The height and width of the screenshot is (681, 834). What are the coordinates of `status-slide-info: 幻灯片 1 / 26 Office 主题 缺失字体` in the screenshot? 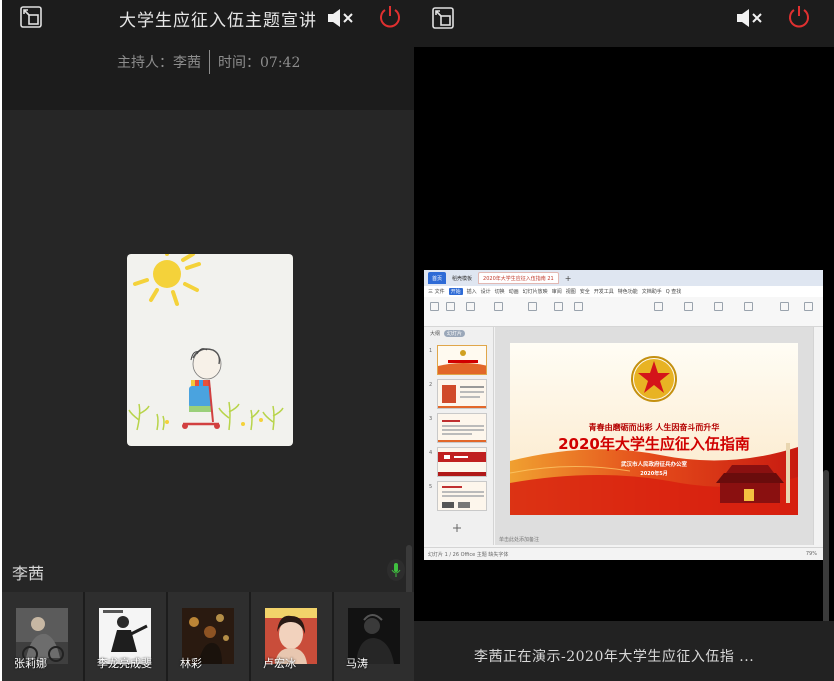 It's located at (468, 555).